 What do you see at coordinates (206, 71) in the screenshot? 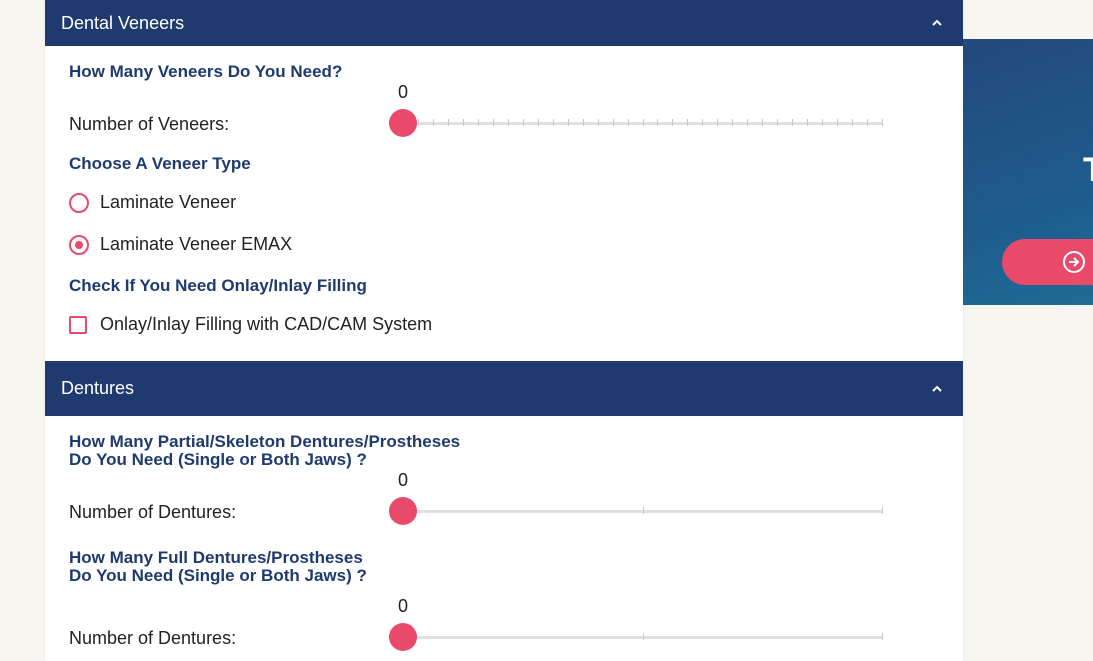
I see `veneers-question: How Many Veneers Do You Need?` at bounding box center [206, 71].